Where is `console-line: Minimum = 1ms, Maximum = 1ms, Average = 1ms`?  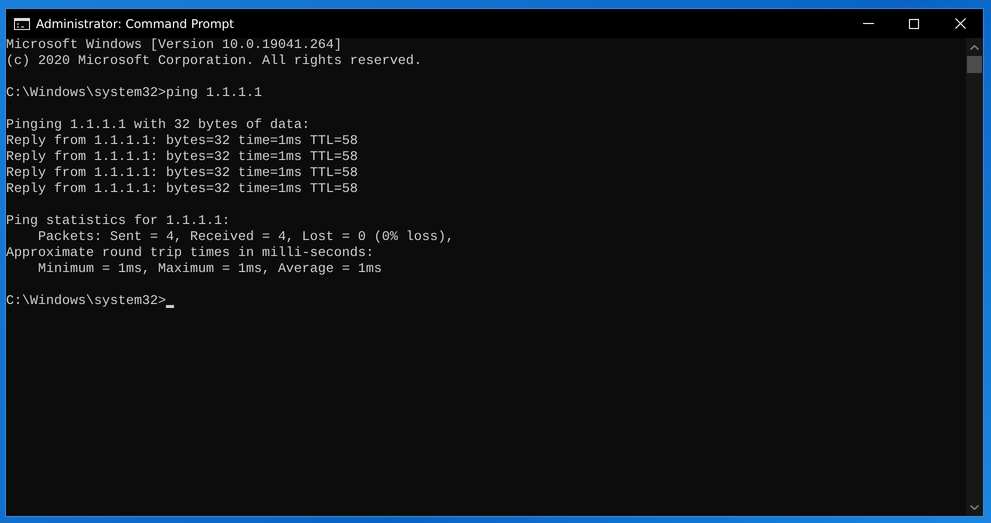
console-line: Minimum = 1ms, Maximum = 1ms, Average = 1ms is located at coordinates (209, 270).